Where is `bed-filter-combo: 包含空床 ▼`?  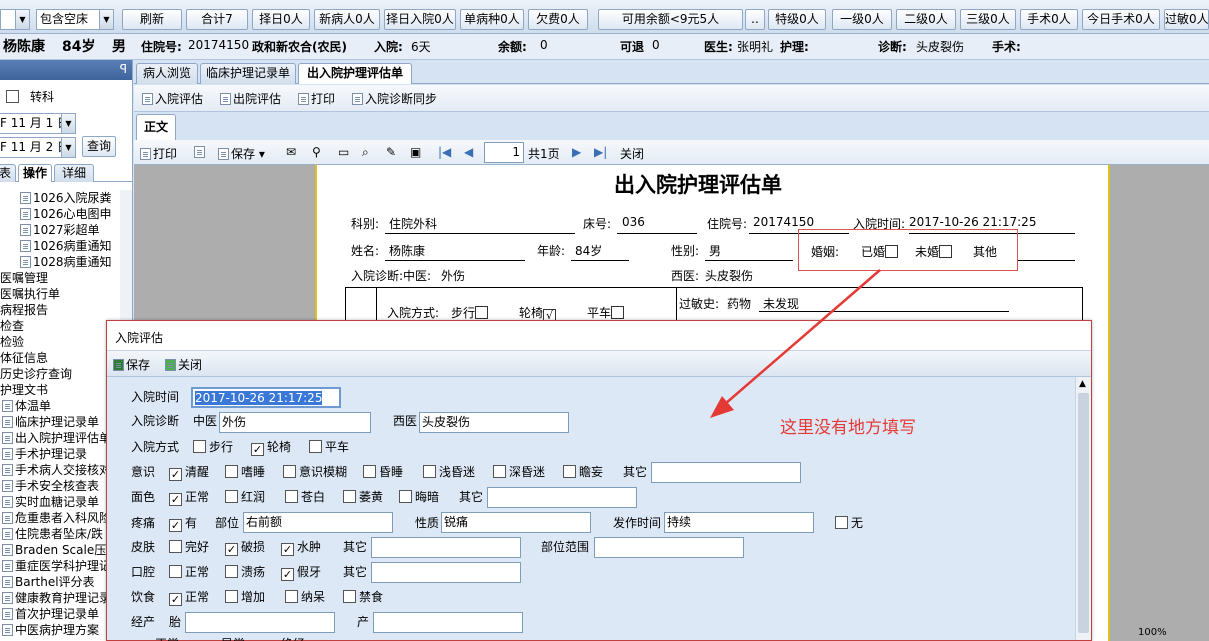 bed-filter-combo: 包含空床 ▼ is located at coordinates (75, 19).